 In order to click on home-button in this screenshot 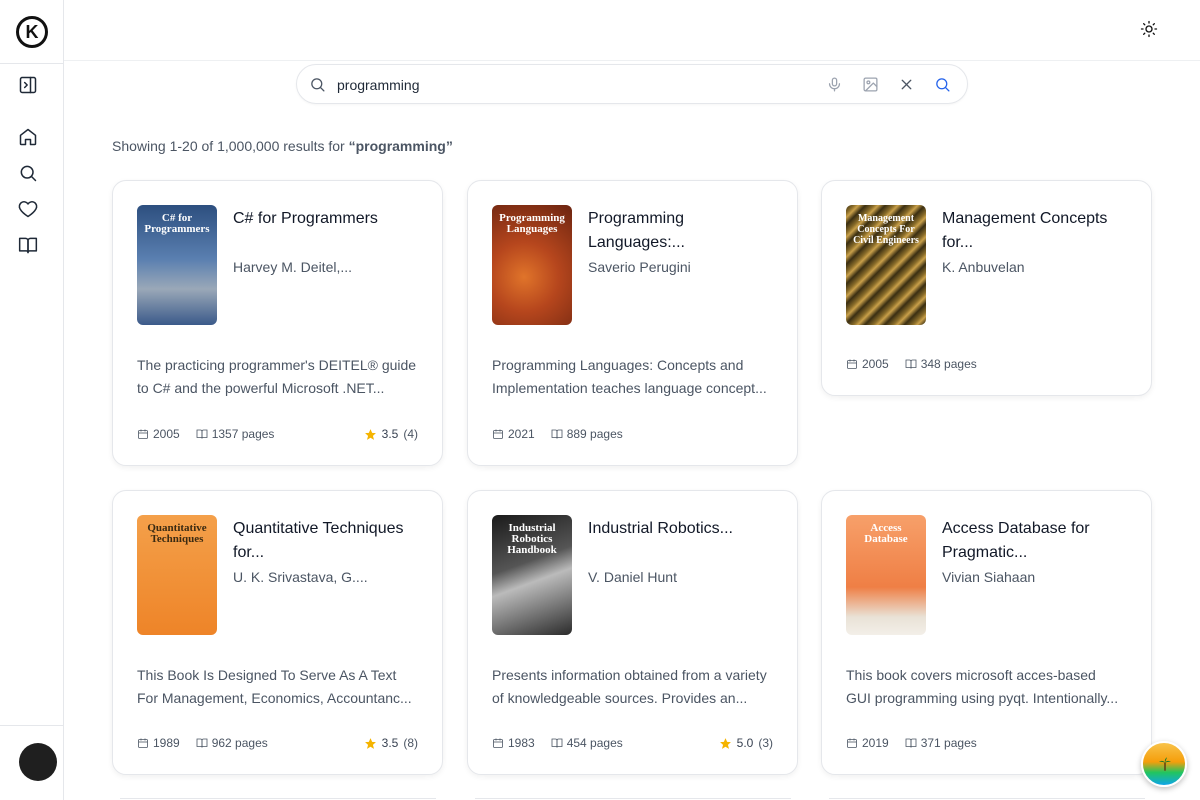, I will do `click(28, 137)`.